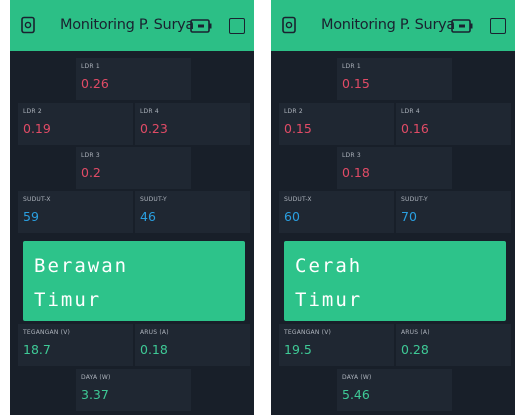 The width and height of the screenshot is (515, 415). Describe the element at coordinates (192, 124) in the screenshot. I see `ldr4-widget: LDR 4 0.23` at that location.